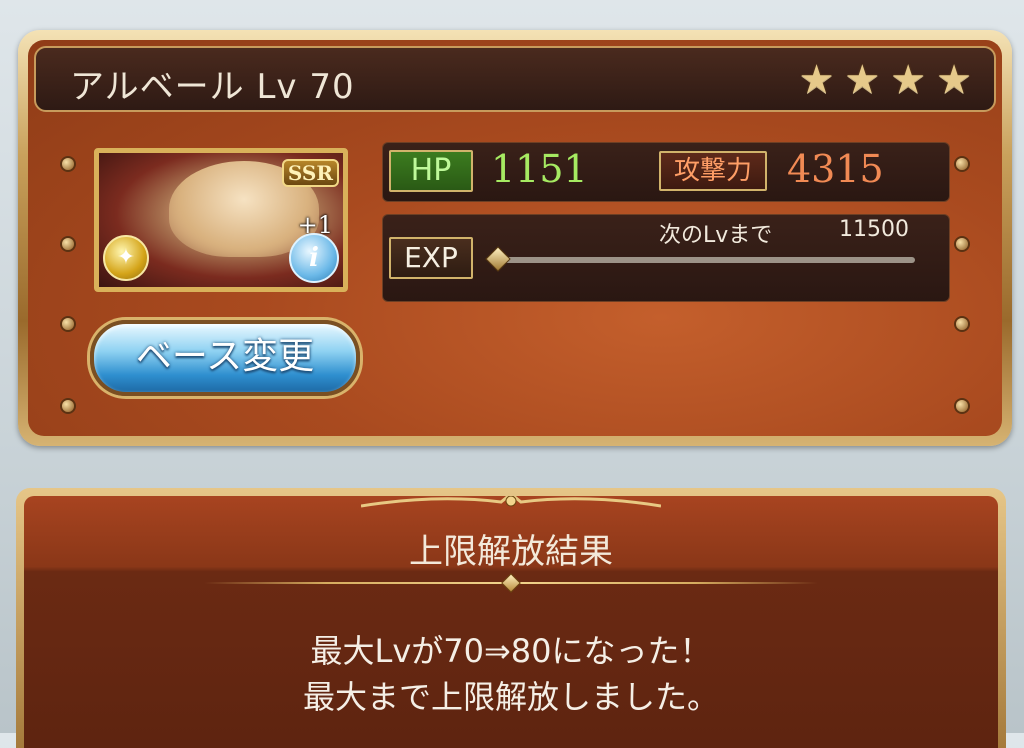  Describe the element at coordinates (511, 651) in the screenshot. I see `result-message-line1: 最大Lvが70⇒80になった！` at that location.